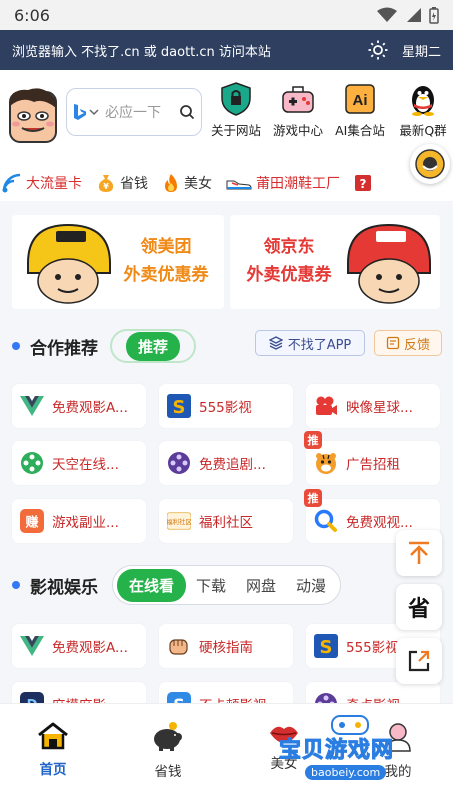 This screenshot has height=805, width=453. I want to click on sun-icon, so click(378, 50).